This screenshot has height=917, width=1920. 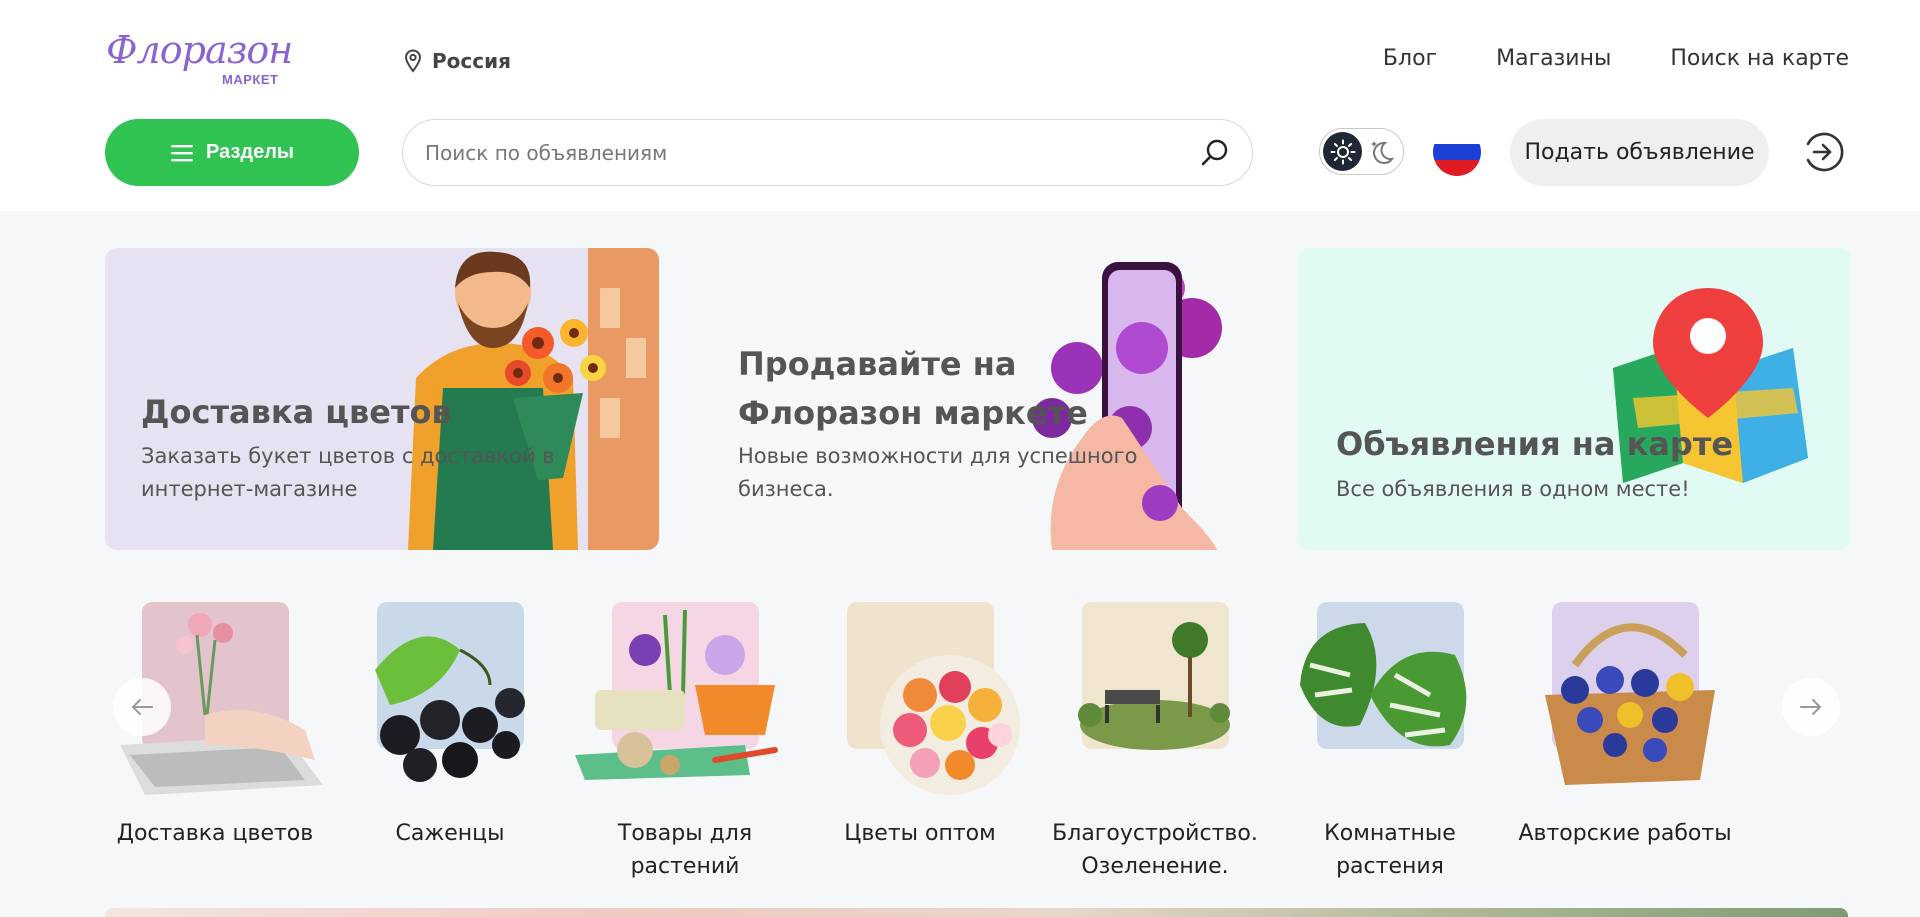 What do you see at coordinates (250, 152) in the screenshot?
I see `sections-label: Разделы` at bounding box center [250, 152].